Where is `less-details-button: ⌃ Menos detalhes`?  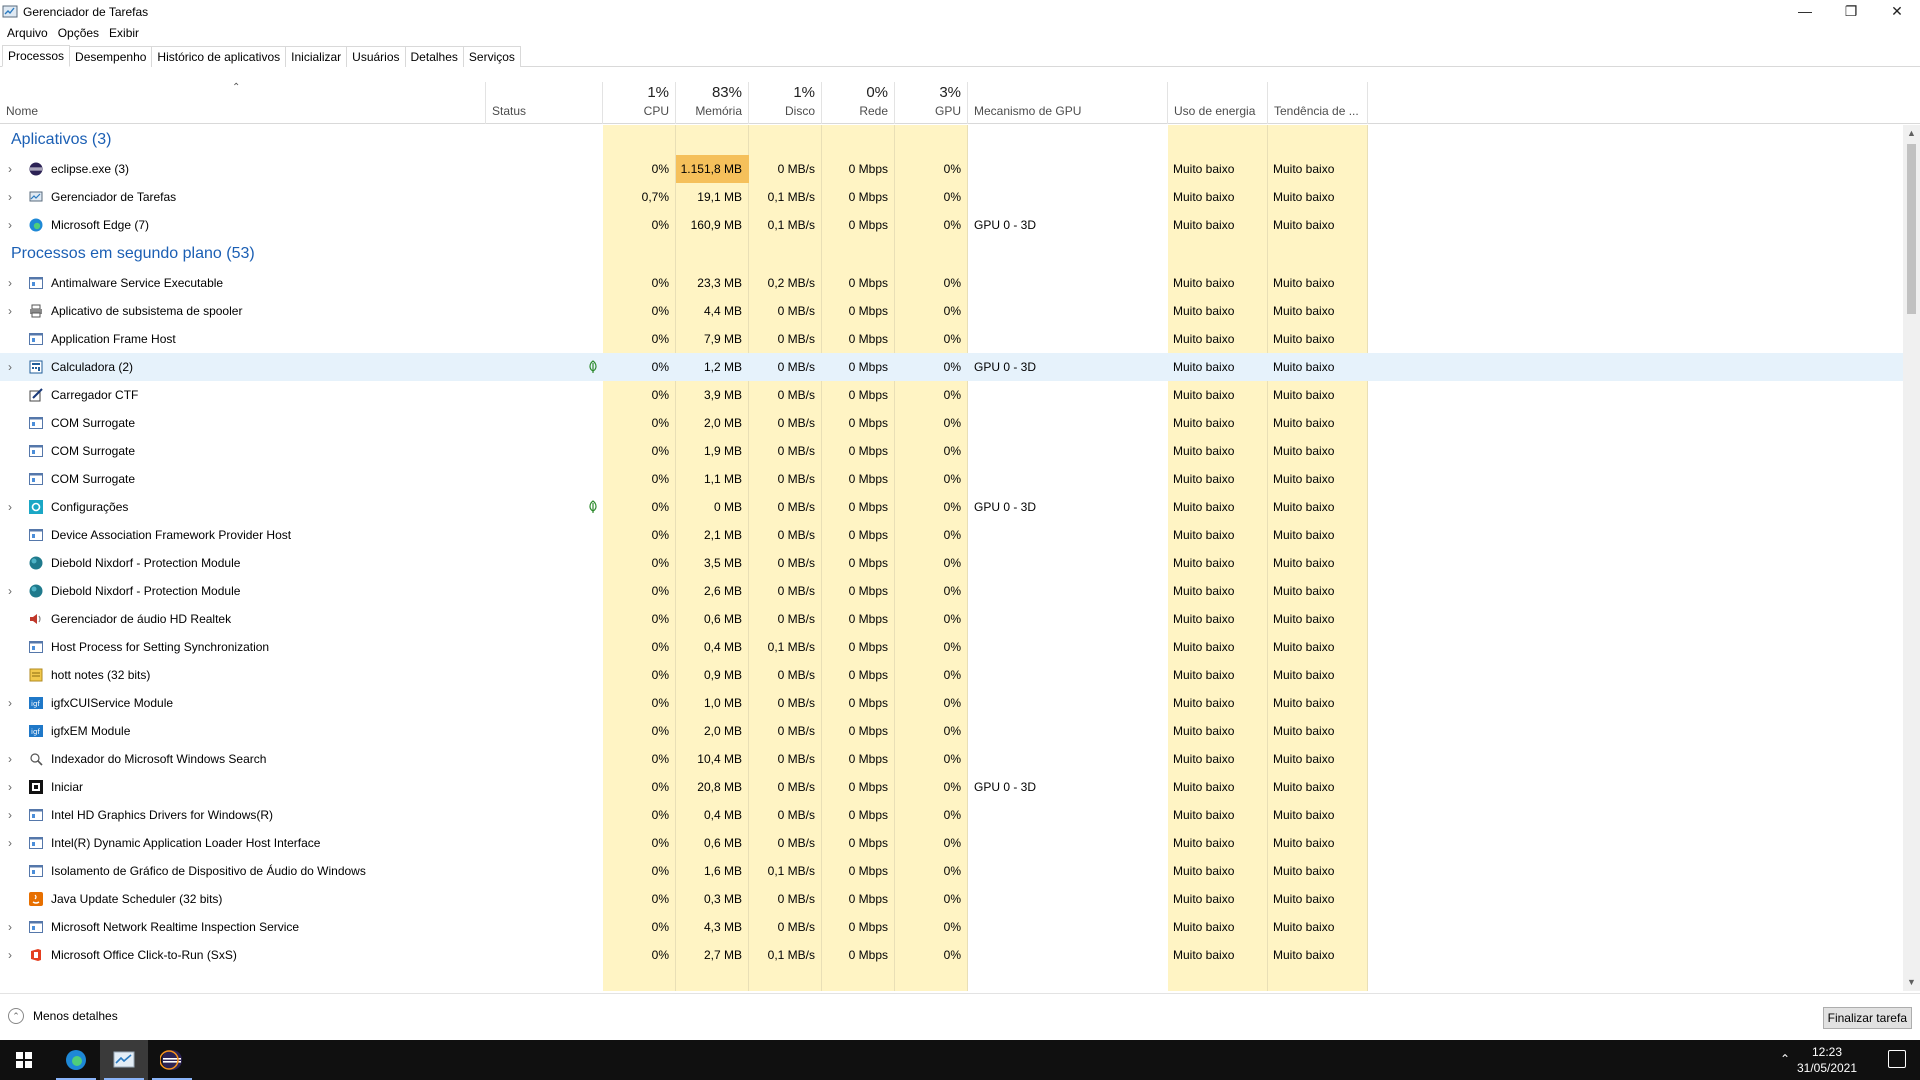
less-details-button: ⌃ Menos detalhes is located at coordinates (63, 1016).